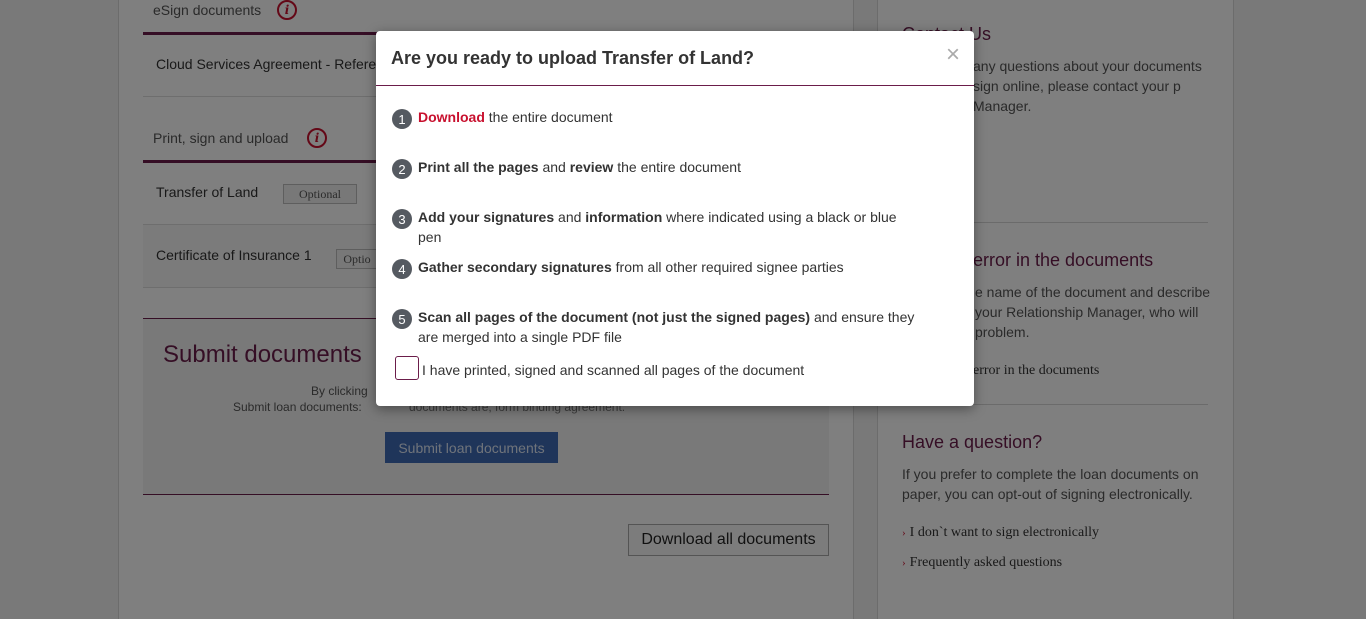 The width and height of the screenshot is (1366, 619). I want to click on download-link: Download, so click(451, 117).